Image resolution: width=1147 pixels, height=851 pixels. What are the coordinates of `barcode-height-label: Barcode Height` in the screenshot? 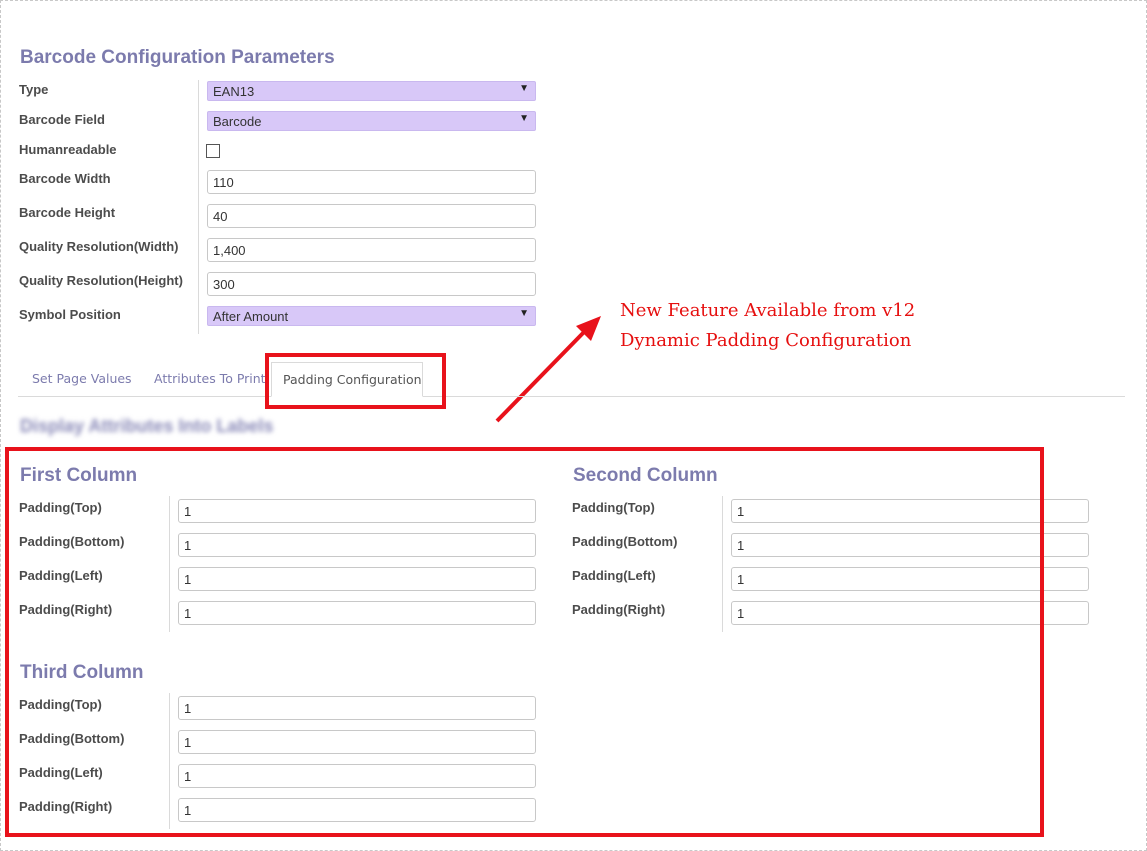 It's located at (67, 212).